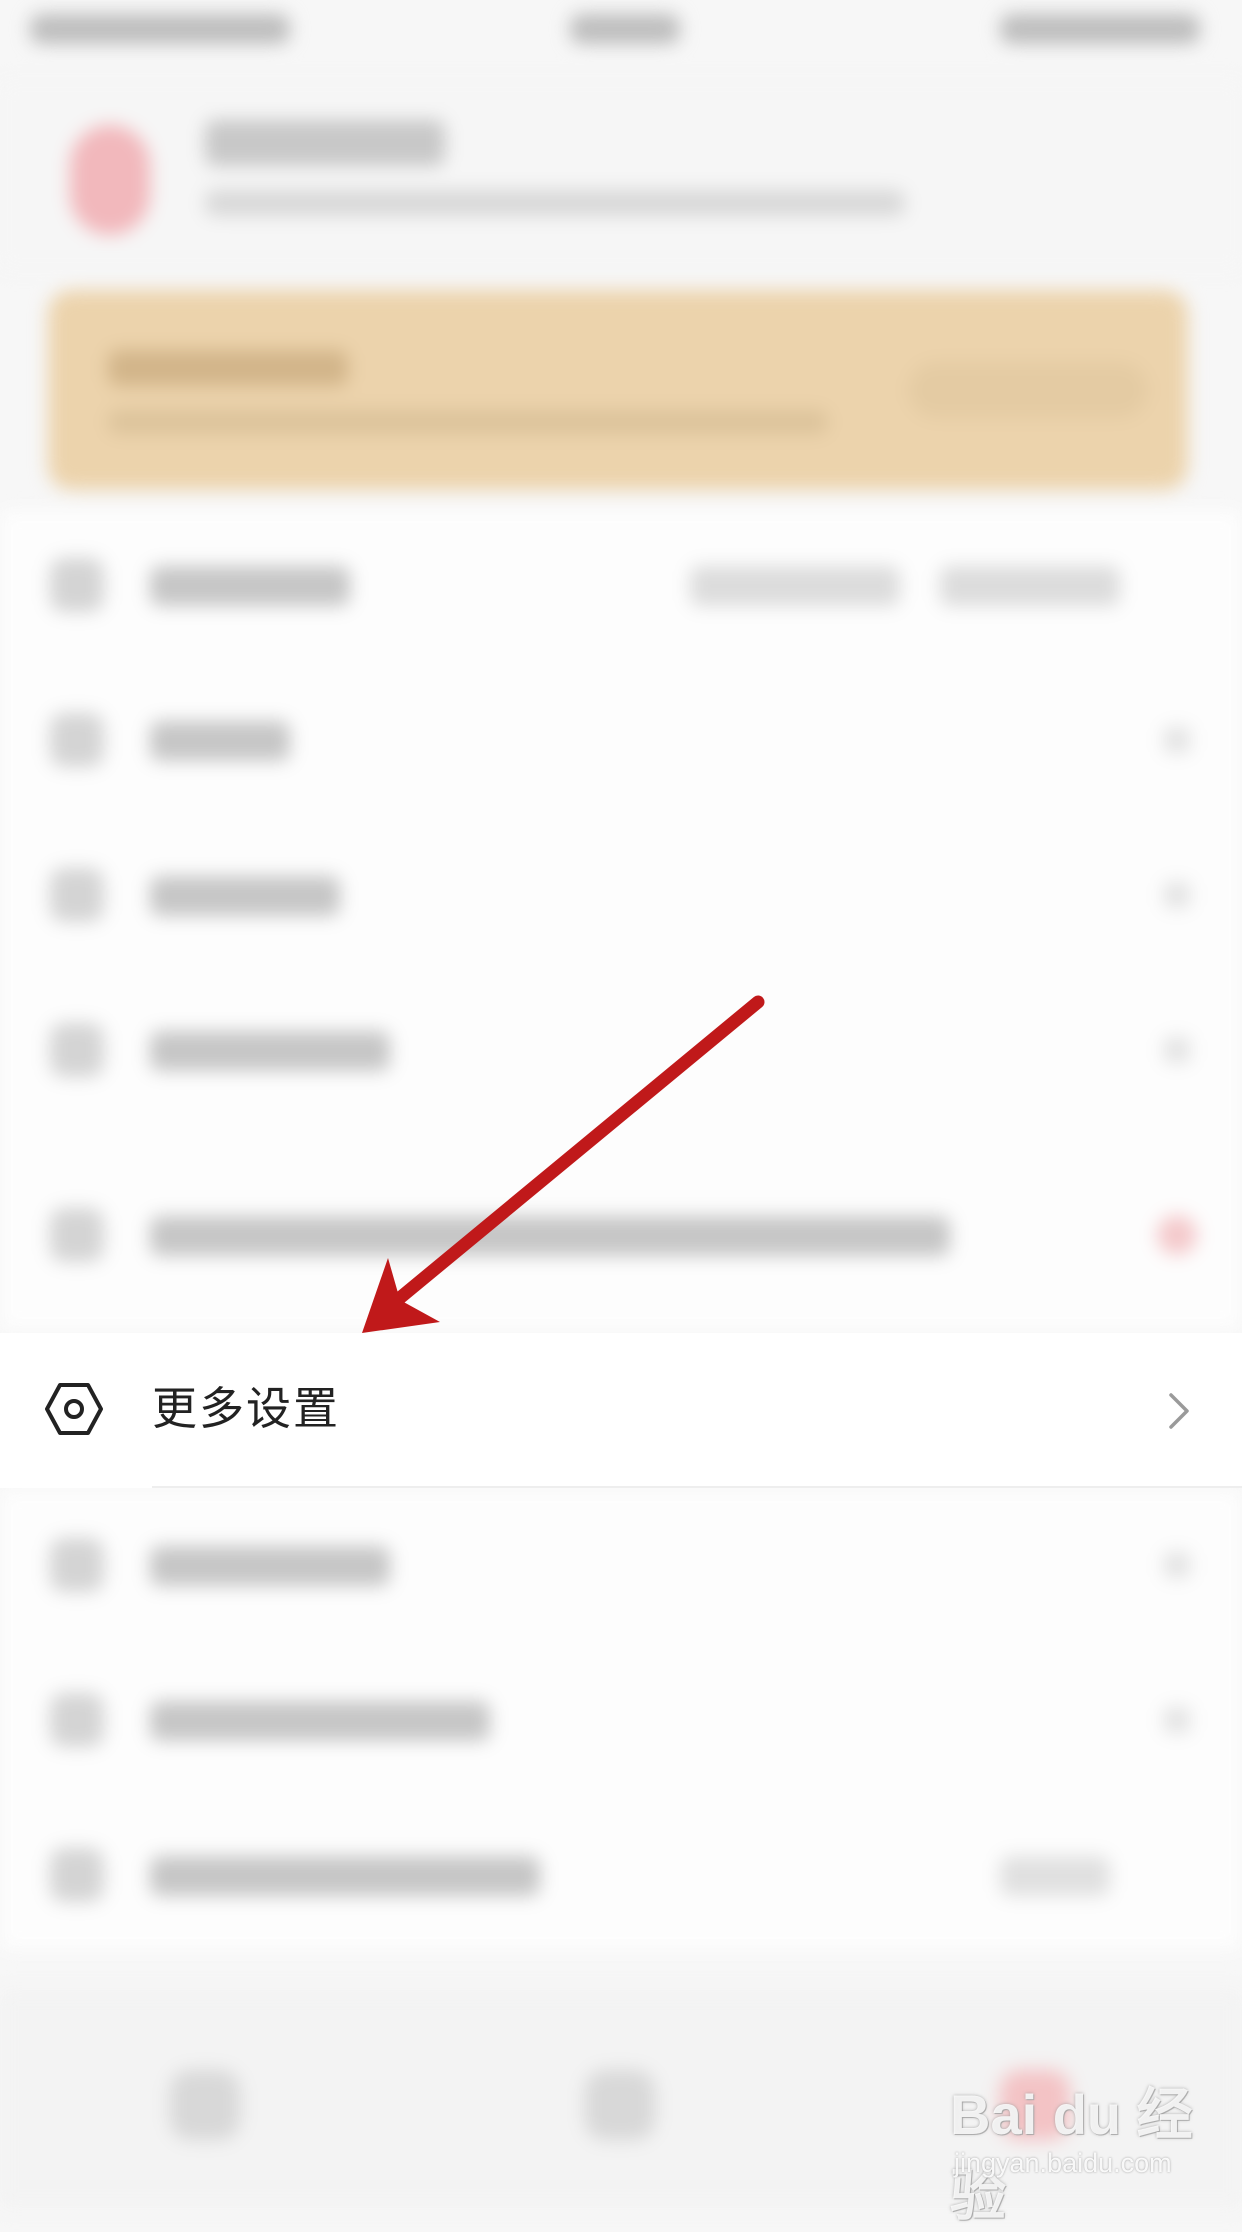  What do you see at coordinates (555, 203) in the screenshot?
I see `profile-subtitle` at bounding box center [555, 203].